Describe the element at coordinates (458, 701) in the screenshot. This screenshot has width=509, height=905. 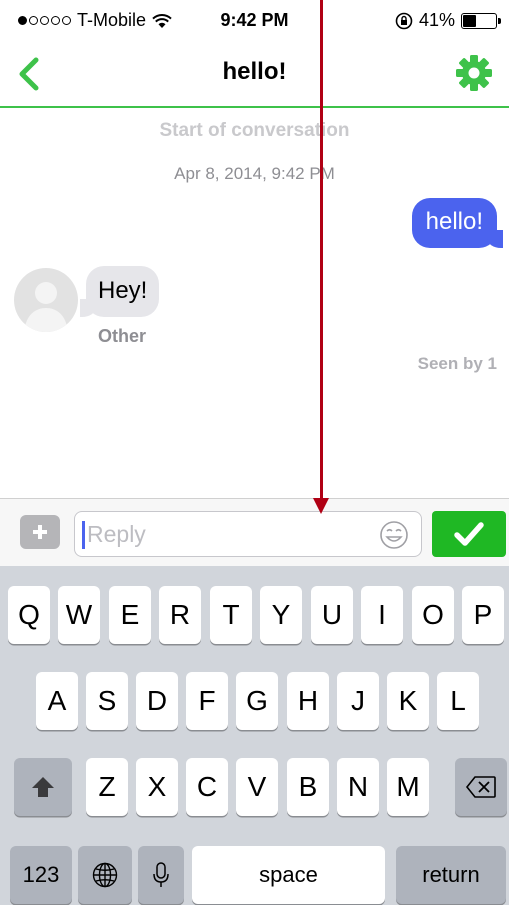
I see `key-l: L` at that location.